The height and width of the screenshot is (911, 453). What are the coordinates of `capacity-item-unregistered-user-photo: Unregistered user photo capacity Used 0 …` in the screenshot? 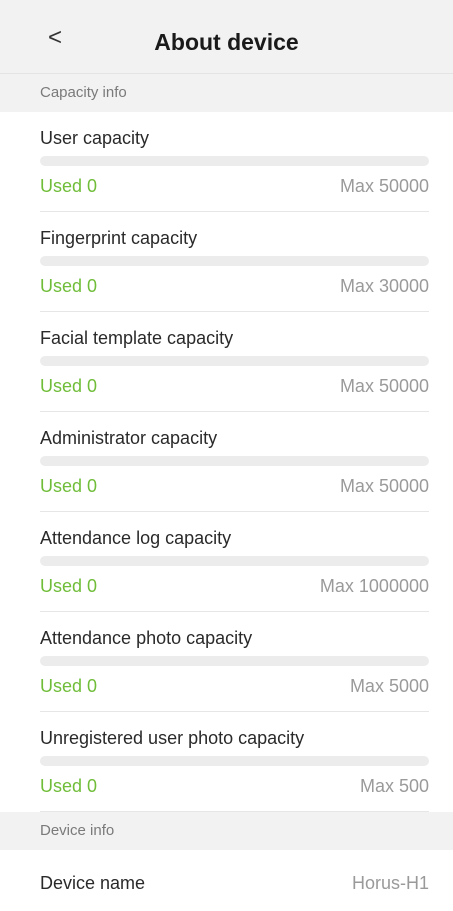 It's located at (234, 762).